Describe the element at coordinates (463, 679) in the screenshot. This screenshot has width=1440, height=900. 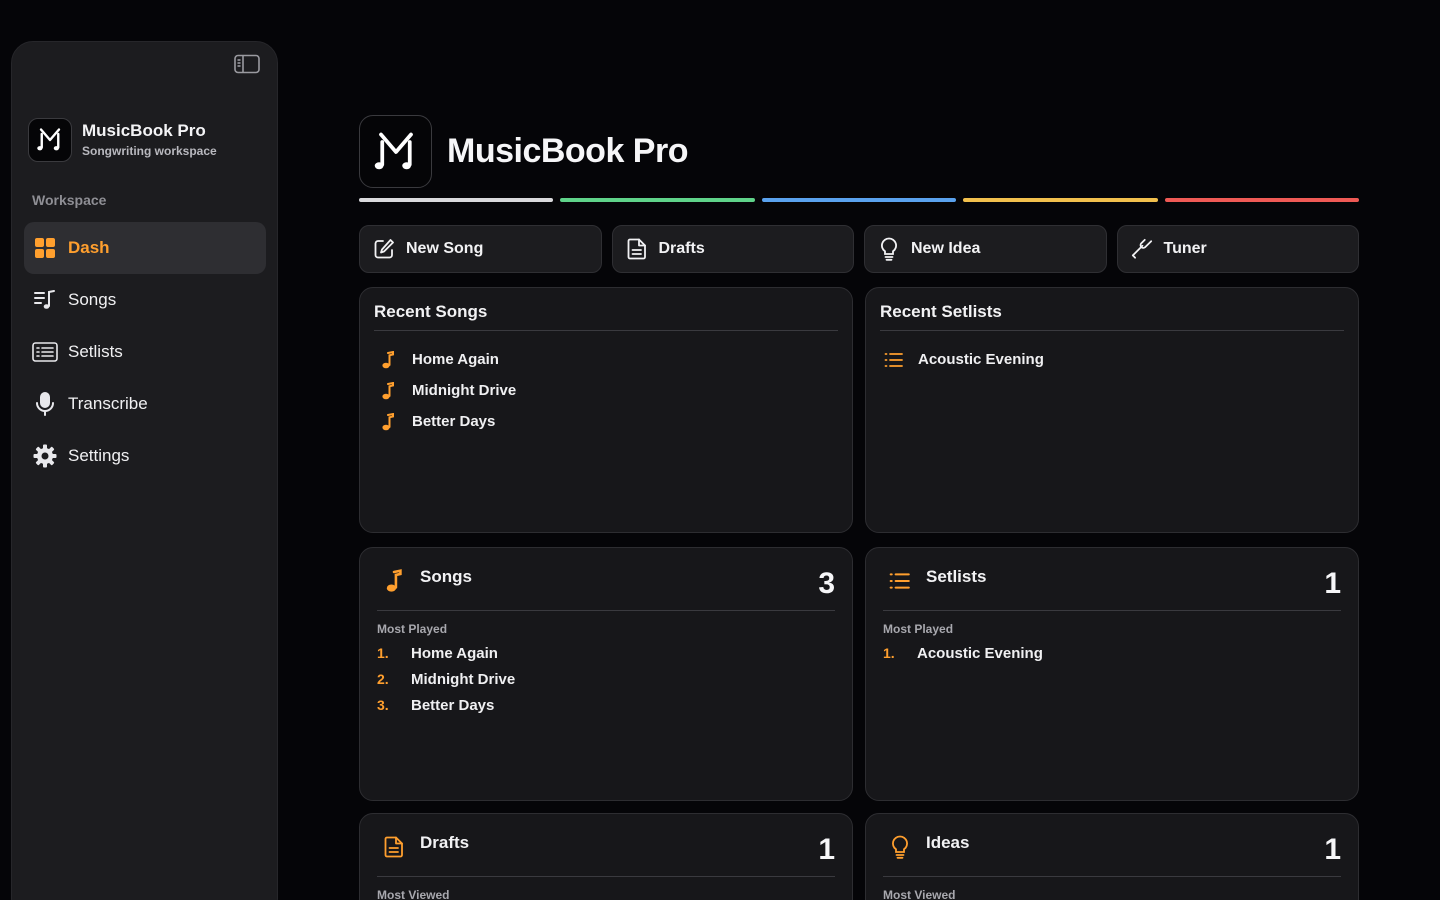
I see `rank-label: Midnight Drive` at that location.